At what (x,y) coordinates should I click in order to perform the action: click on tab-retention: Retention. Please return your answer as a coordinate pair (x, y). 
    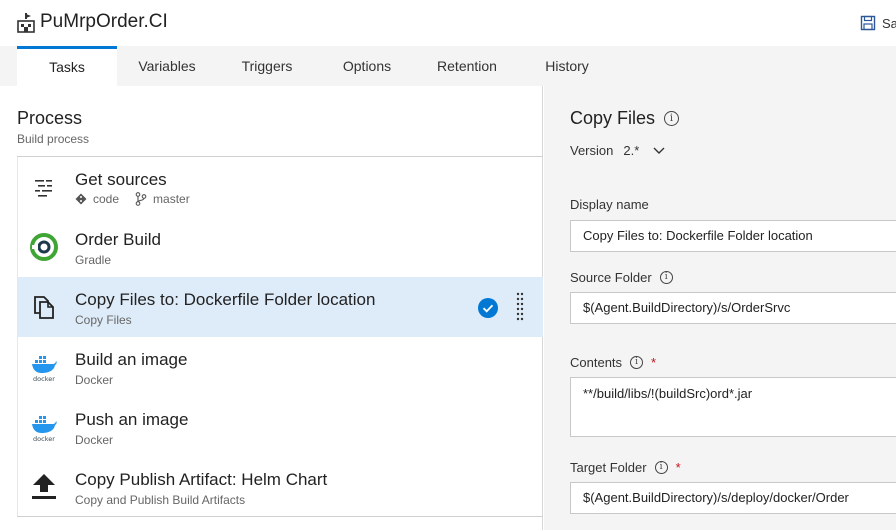
    Looking at the image, I should click on (467, 66).